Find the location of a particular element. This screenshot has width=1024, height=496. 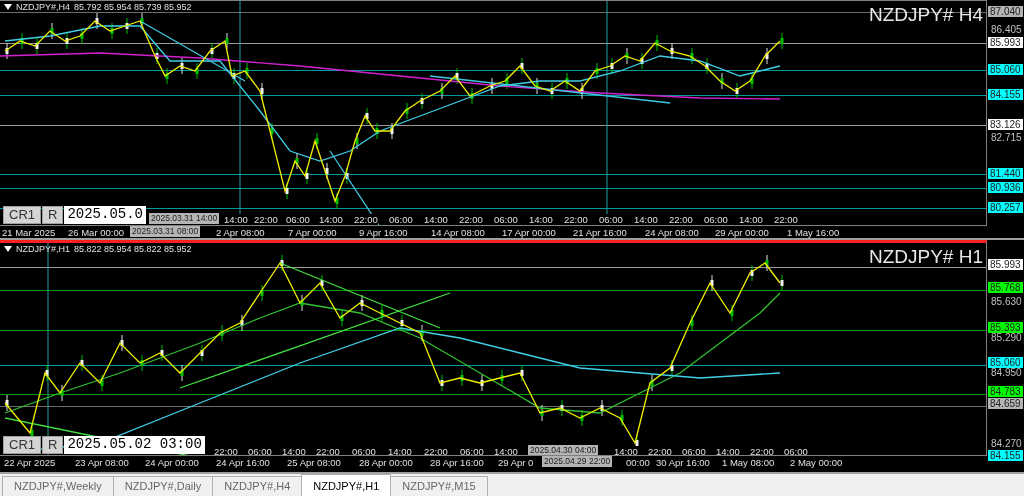

price-tag: 81.440 is located at coordinates (1005, 173).